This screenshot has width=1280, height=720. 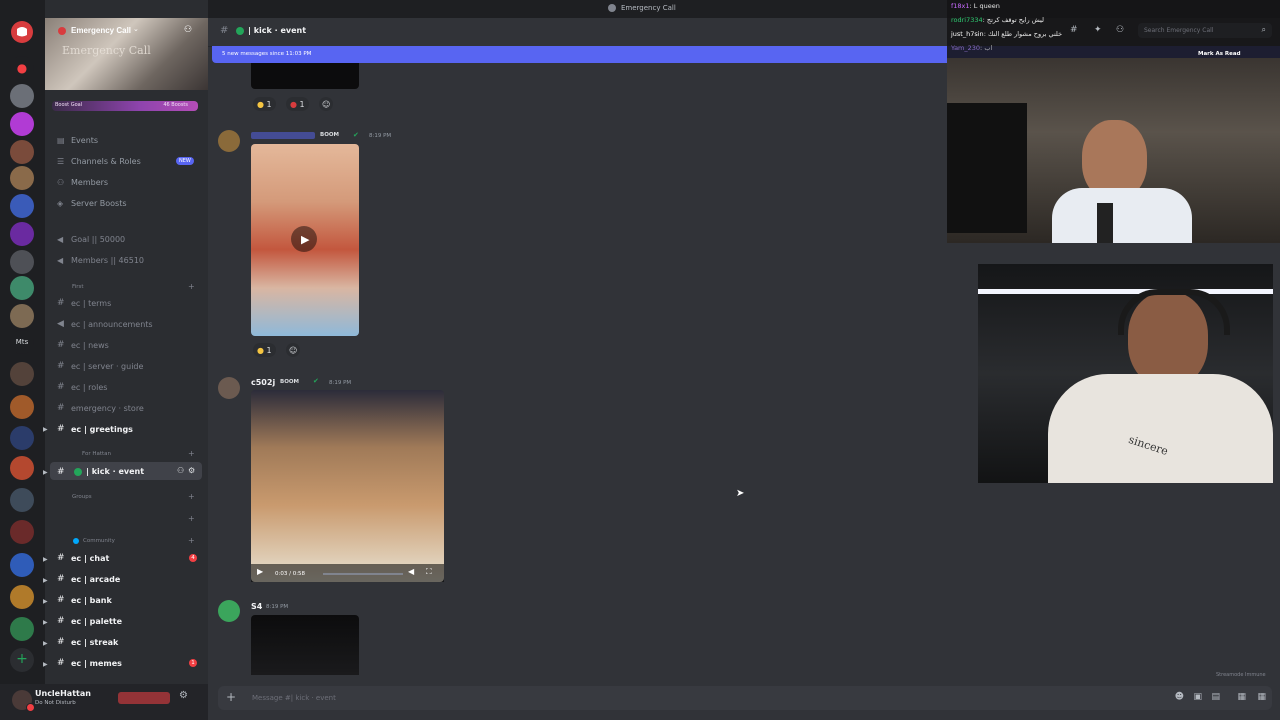 What do you see at coordinates (63, 693) in the screenshot?
I see `username: UncleHattan` at bounding box center [63, 693].